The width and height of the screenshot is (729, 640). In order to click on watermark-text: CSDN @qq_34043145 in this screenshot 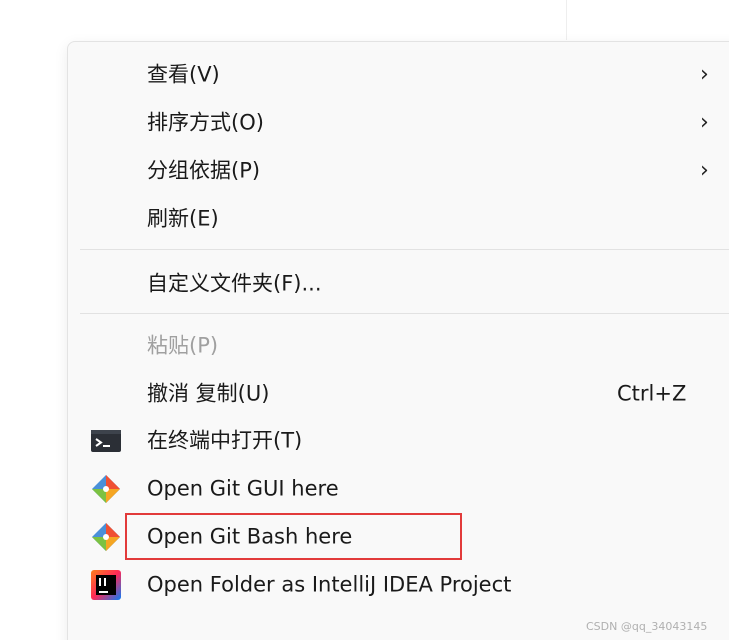, I will do `click(647, 626)`.